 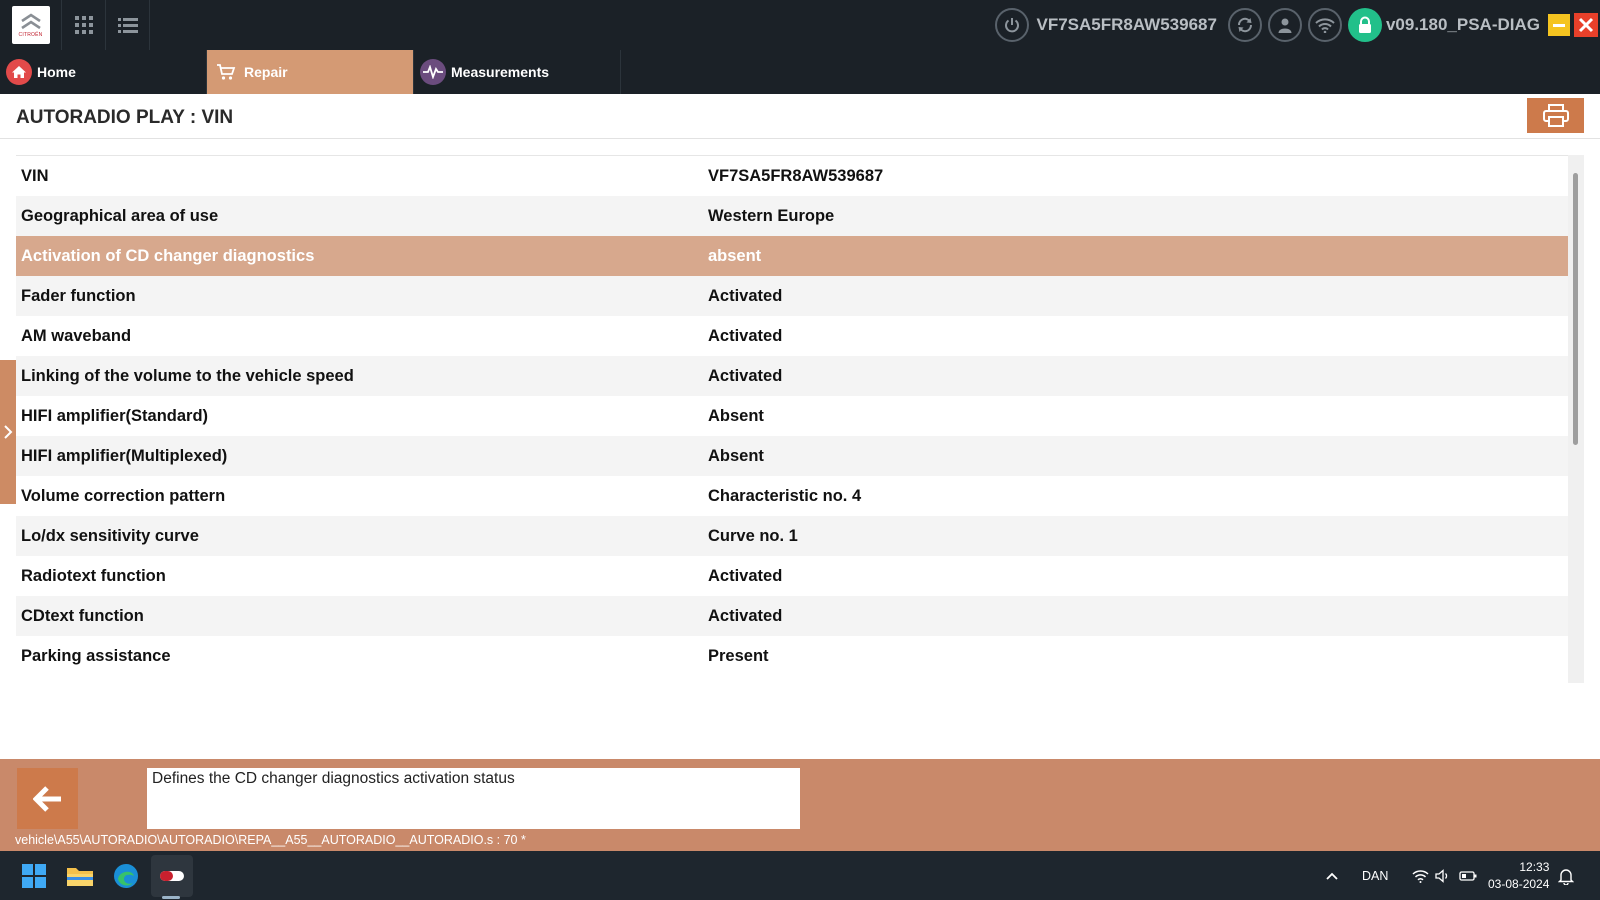 I want to click on table-row: VIN VF7SA5FR8AW539687, so click(x=792, y=176).